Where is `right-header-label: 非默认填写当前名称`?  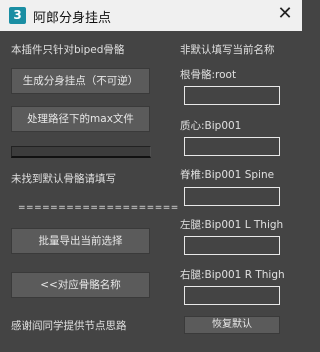
right-header-label: 非默认填写当前名称 is located at coordinates (227, 50).